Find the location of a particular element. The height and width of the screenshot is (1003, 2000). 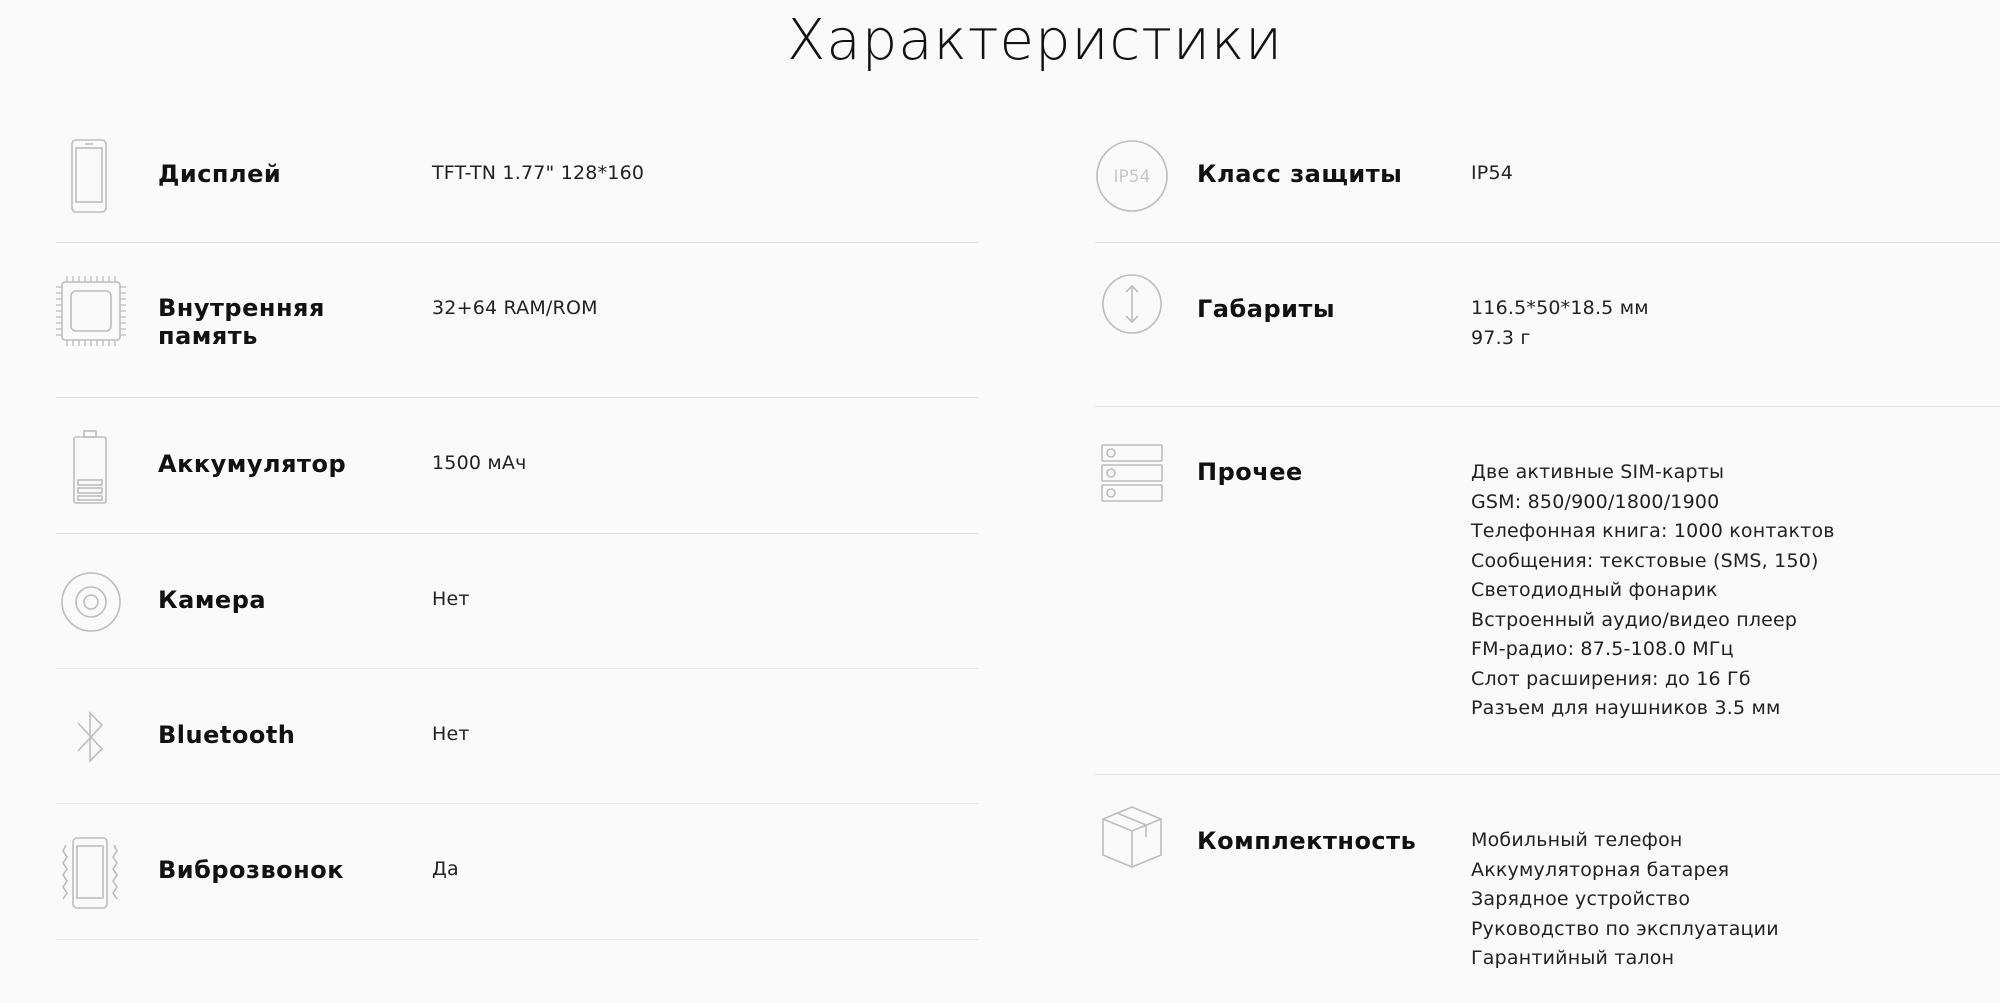

spec-value: Встроенный аудио/видео плеер is located at coordinates (1634, 619).